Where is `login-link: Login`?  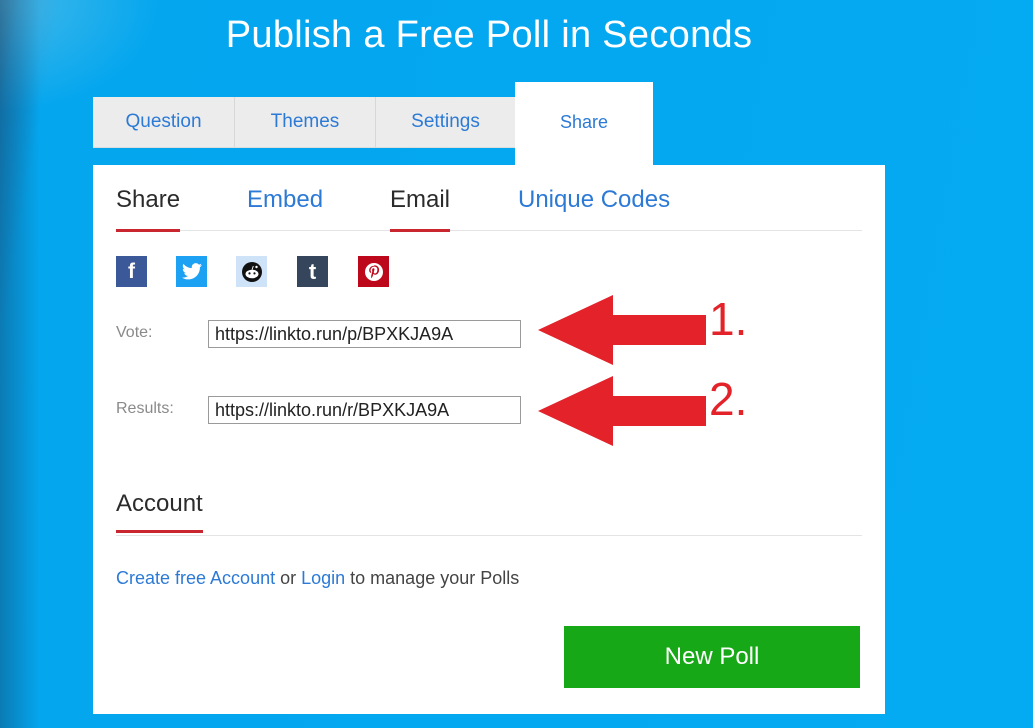 login-link: Login is located at coordinates (323, 578).